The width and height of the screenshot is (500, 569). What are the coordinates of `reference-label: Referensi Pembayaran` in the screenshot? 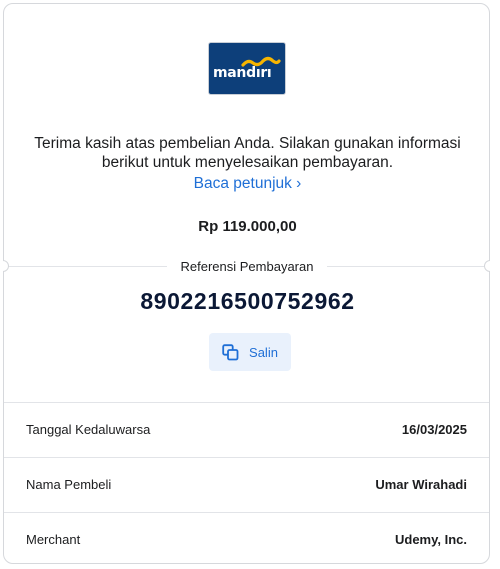 It's located at (247, 266).